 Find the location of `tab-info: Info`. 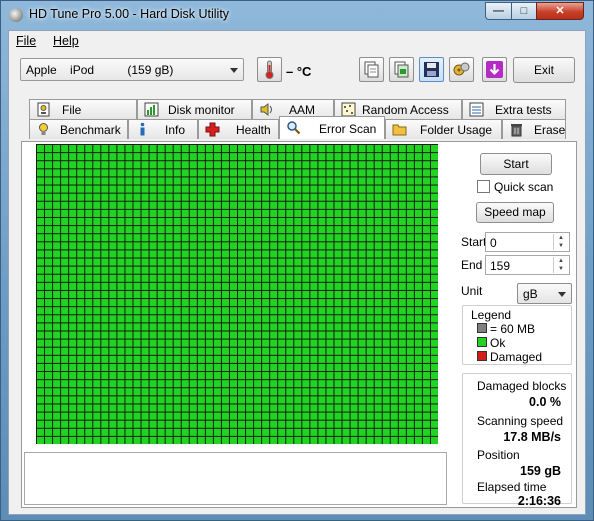

tab-info: Info is located at coordinates (163, 129).